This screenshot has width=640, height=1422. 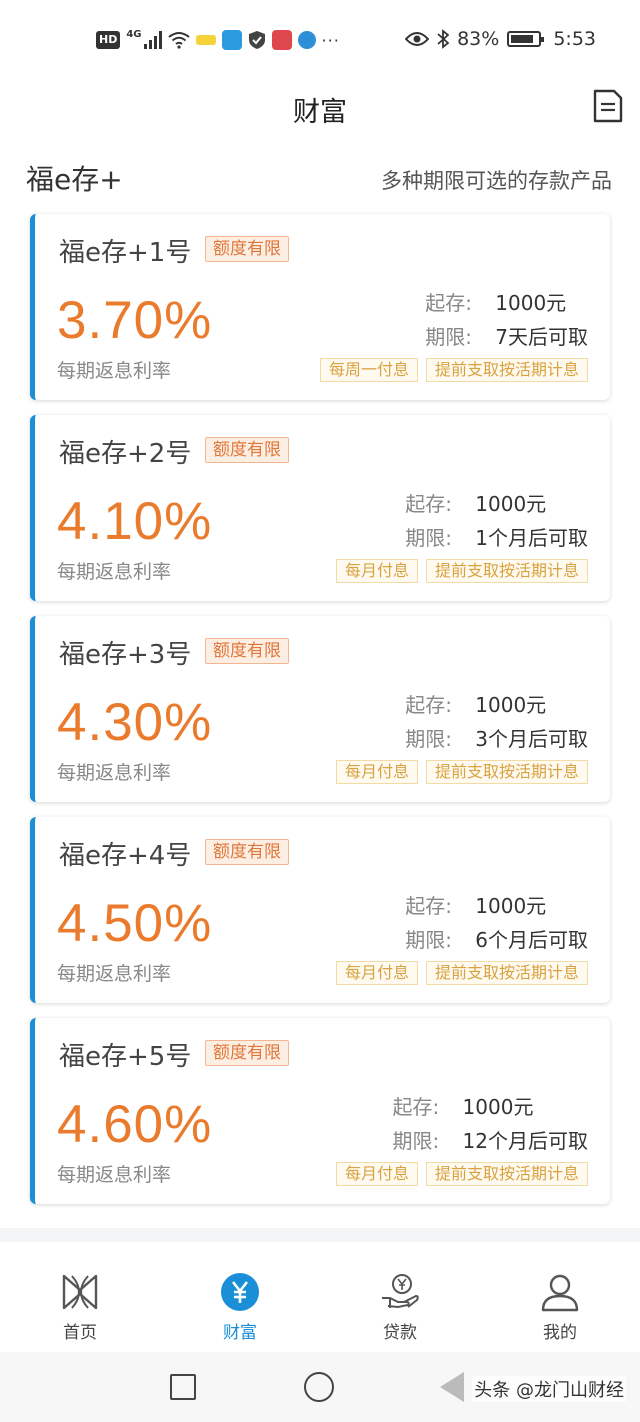 What do you see at coordinates (531, 537) in the screenshot?
I see `term-value: 1个月后可取` at bounding box center [531, 537].